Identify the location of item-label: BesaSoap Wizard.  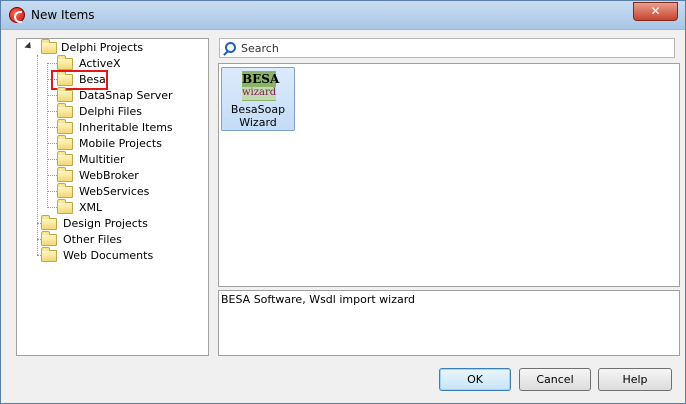
(258, 116).